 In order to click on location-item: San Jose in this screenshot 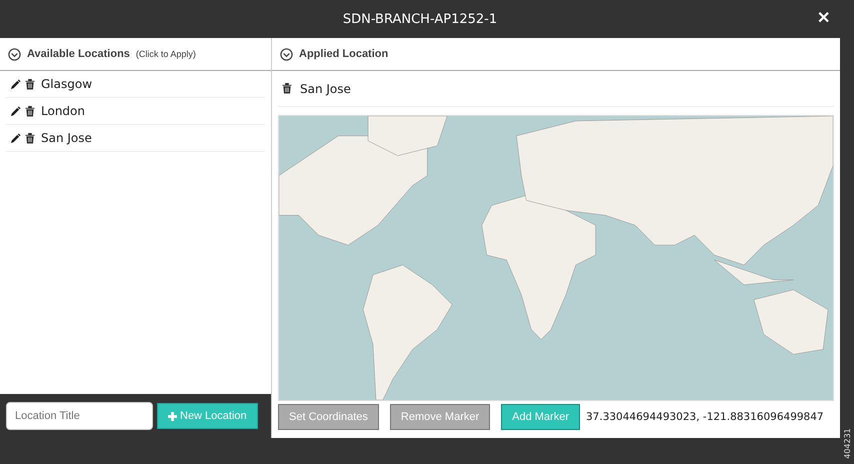, I will do `click(66, 138)`.